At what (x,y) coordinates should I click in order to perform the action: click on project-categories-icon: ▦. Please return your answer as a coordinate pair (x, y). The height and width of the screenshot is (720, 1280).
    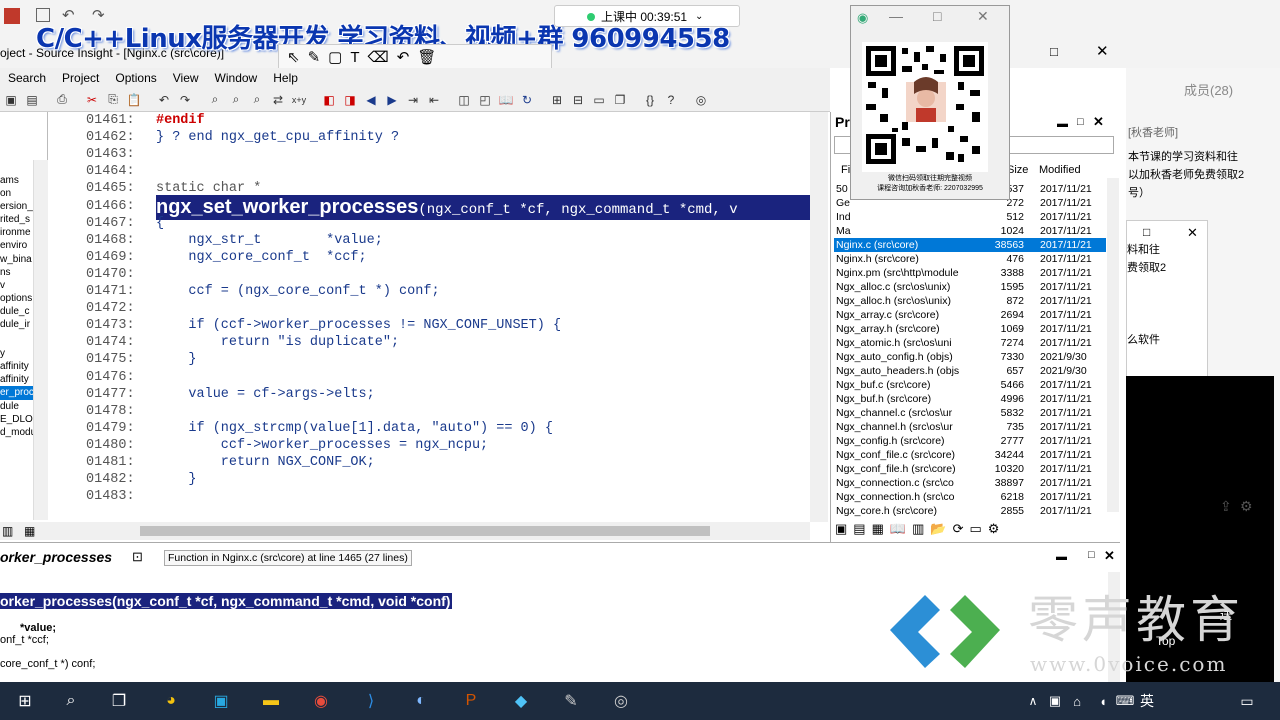
    Looking at the image, I should click on (878, 529).